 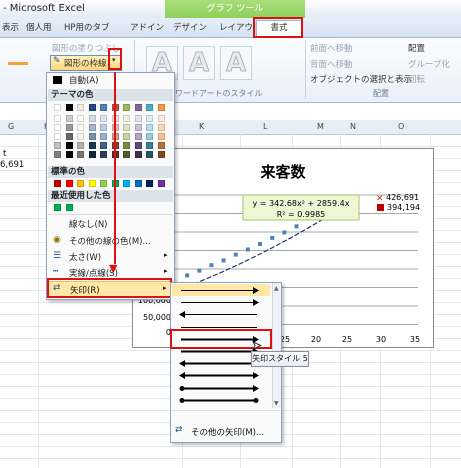 What do you see at coordinates (320, 126) in the screenshot?
I see `col-header-m: M` at bounding box center [320, 126].